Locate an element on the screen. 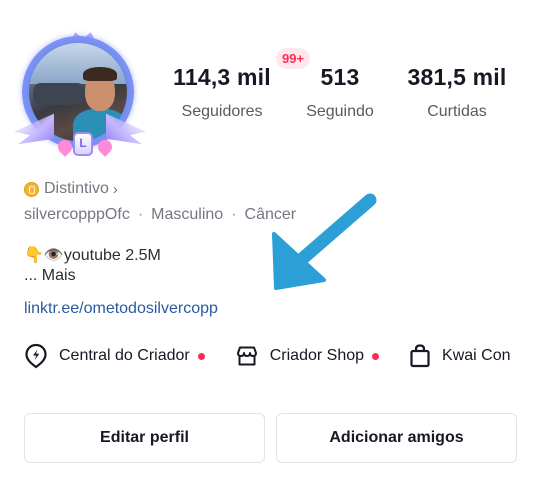 The image size is (542, 480). badge-link: Distintivo › is located at coordinates (71, 189).